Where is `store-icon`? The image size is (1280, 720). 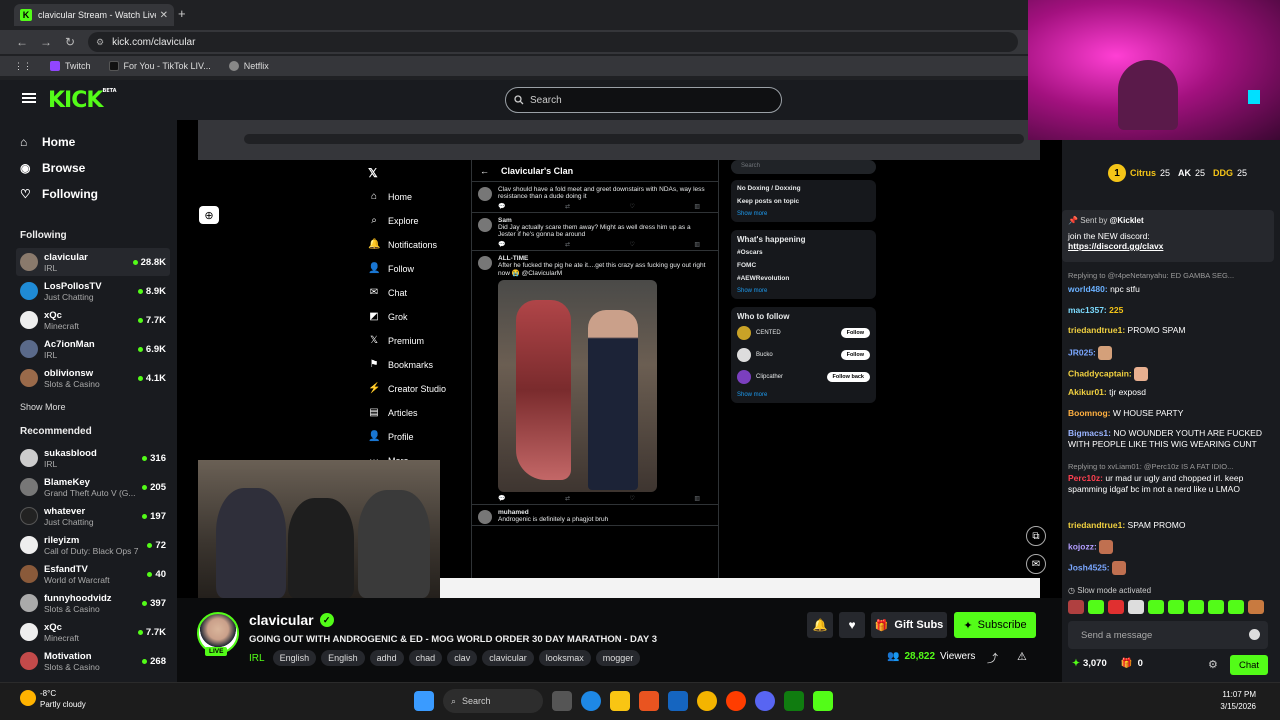
store-icon is located at coordinates (649, 701).